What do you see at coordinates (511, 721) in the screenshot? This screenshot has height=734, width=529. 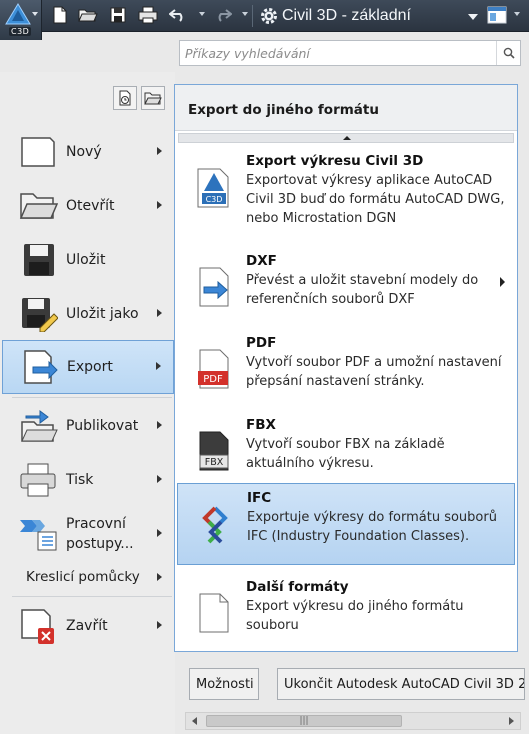 I see `scroll-right-icon` at bounding box center [511, 721].